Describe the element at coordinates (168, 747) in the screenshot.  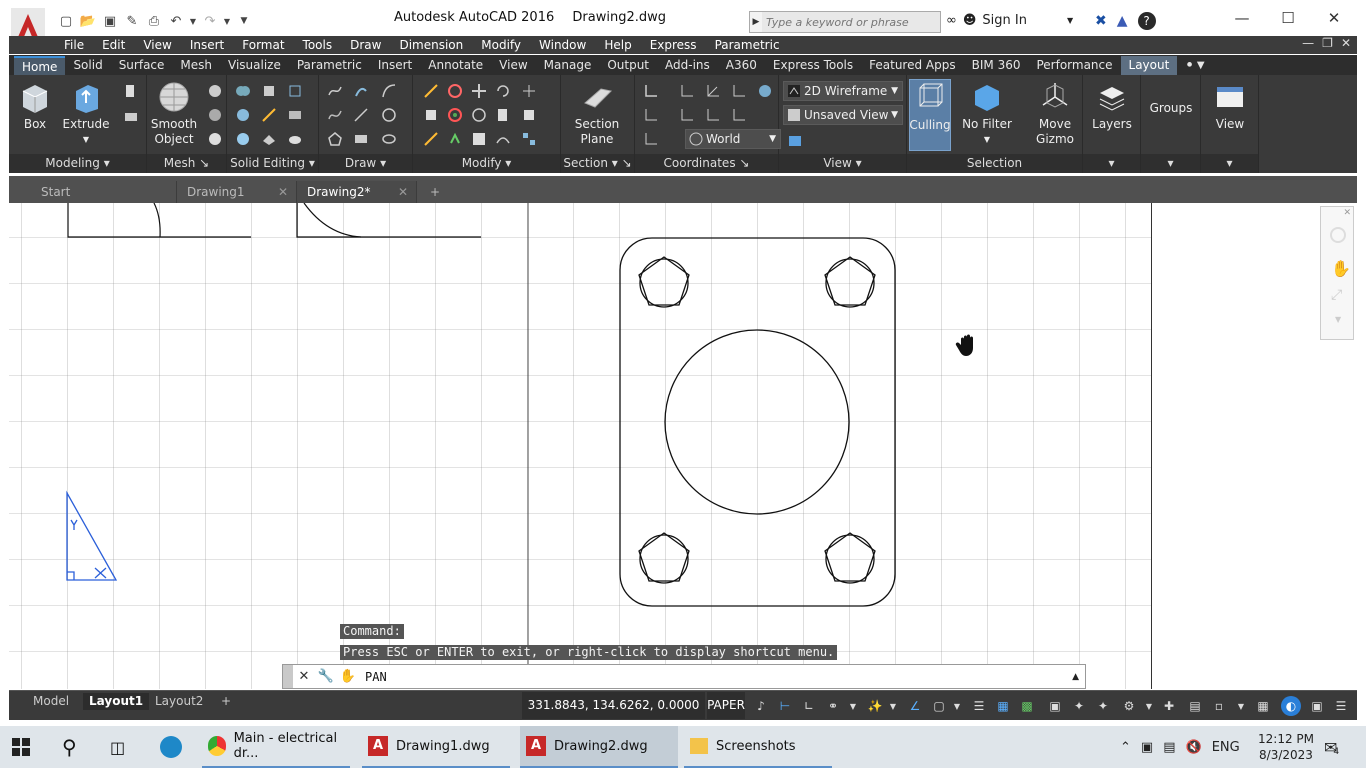
I see `edge-icon` at that location.